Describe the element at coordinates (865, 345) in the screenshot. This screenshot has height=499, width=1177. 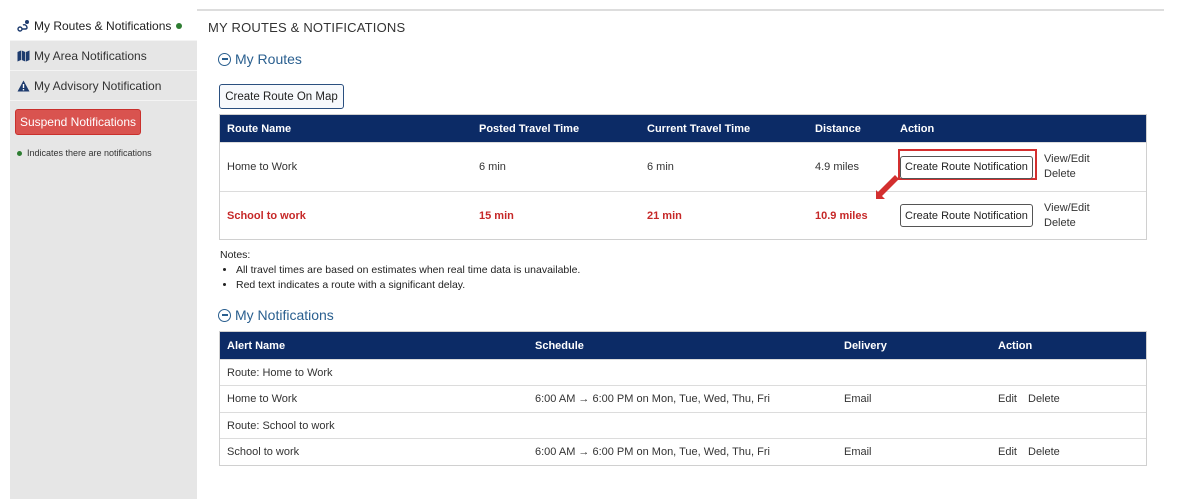
I see `column-header: Delivery` at that location.